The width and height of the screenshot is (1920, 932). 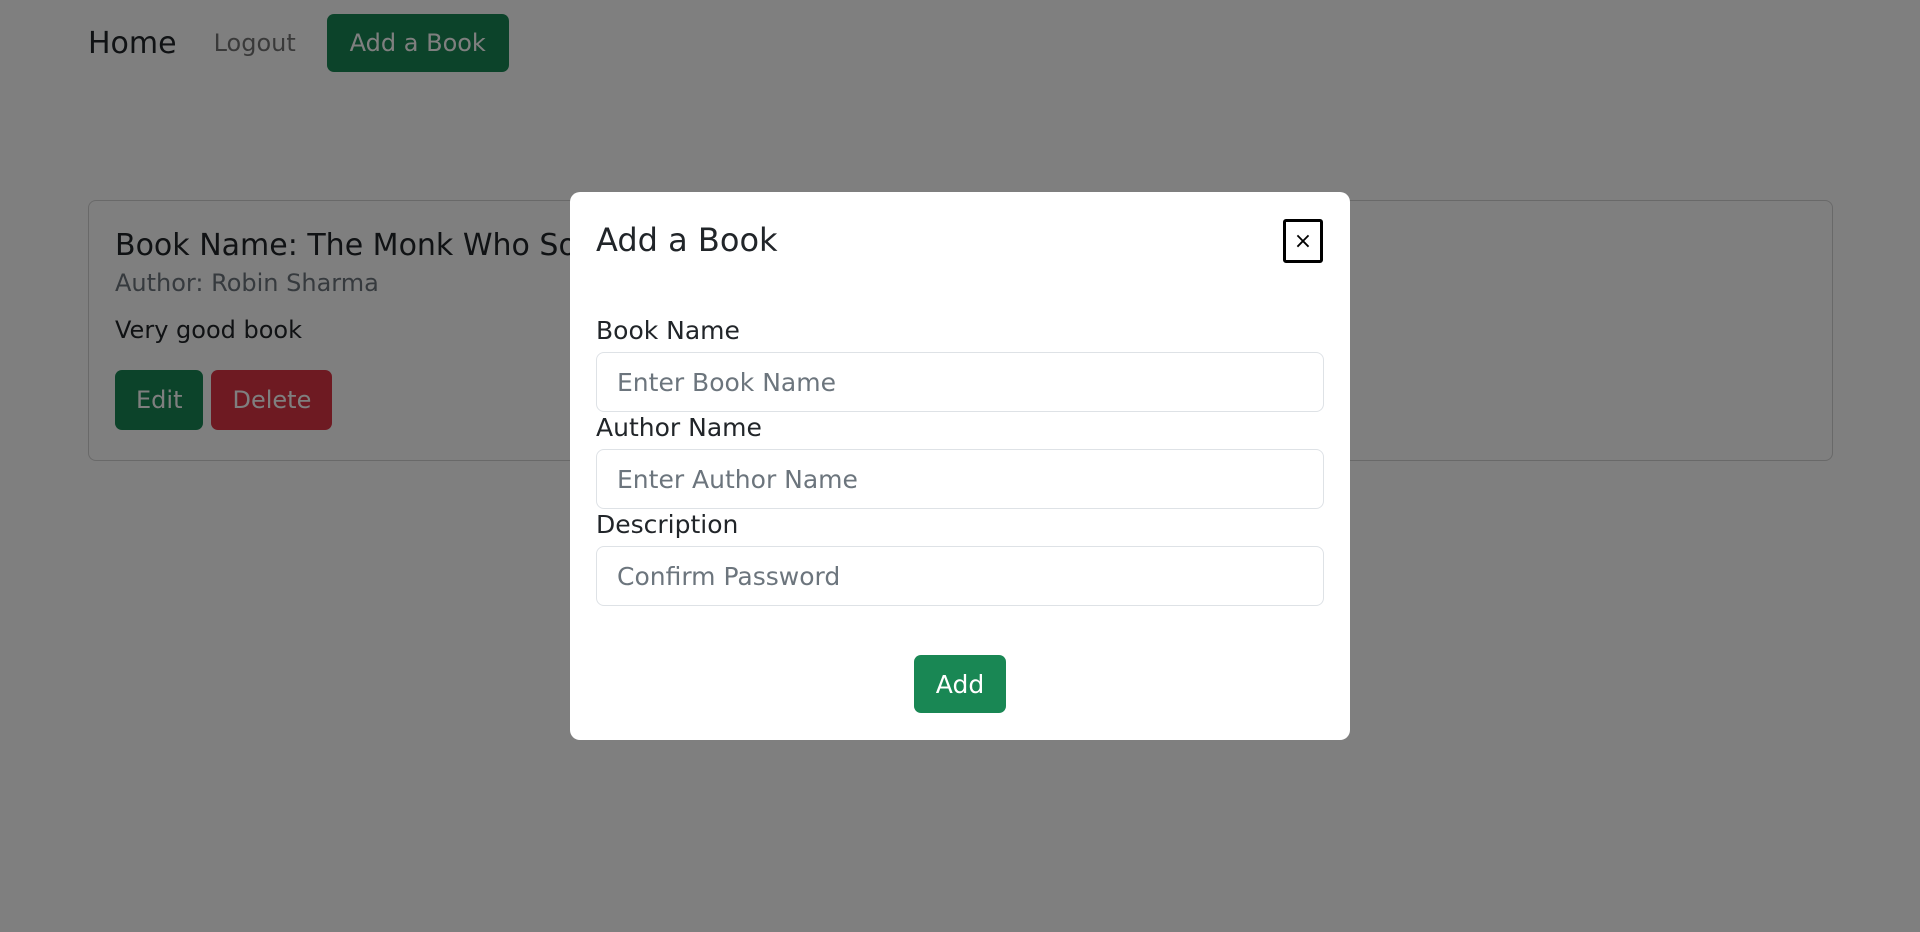 What do you see at coordinates (679, 427) in the screenshot?
I see `author-name-label: Author Name` at bounding box center [679, 427].